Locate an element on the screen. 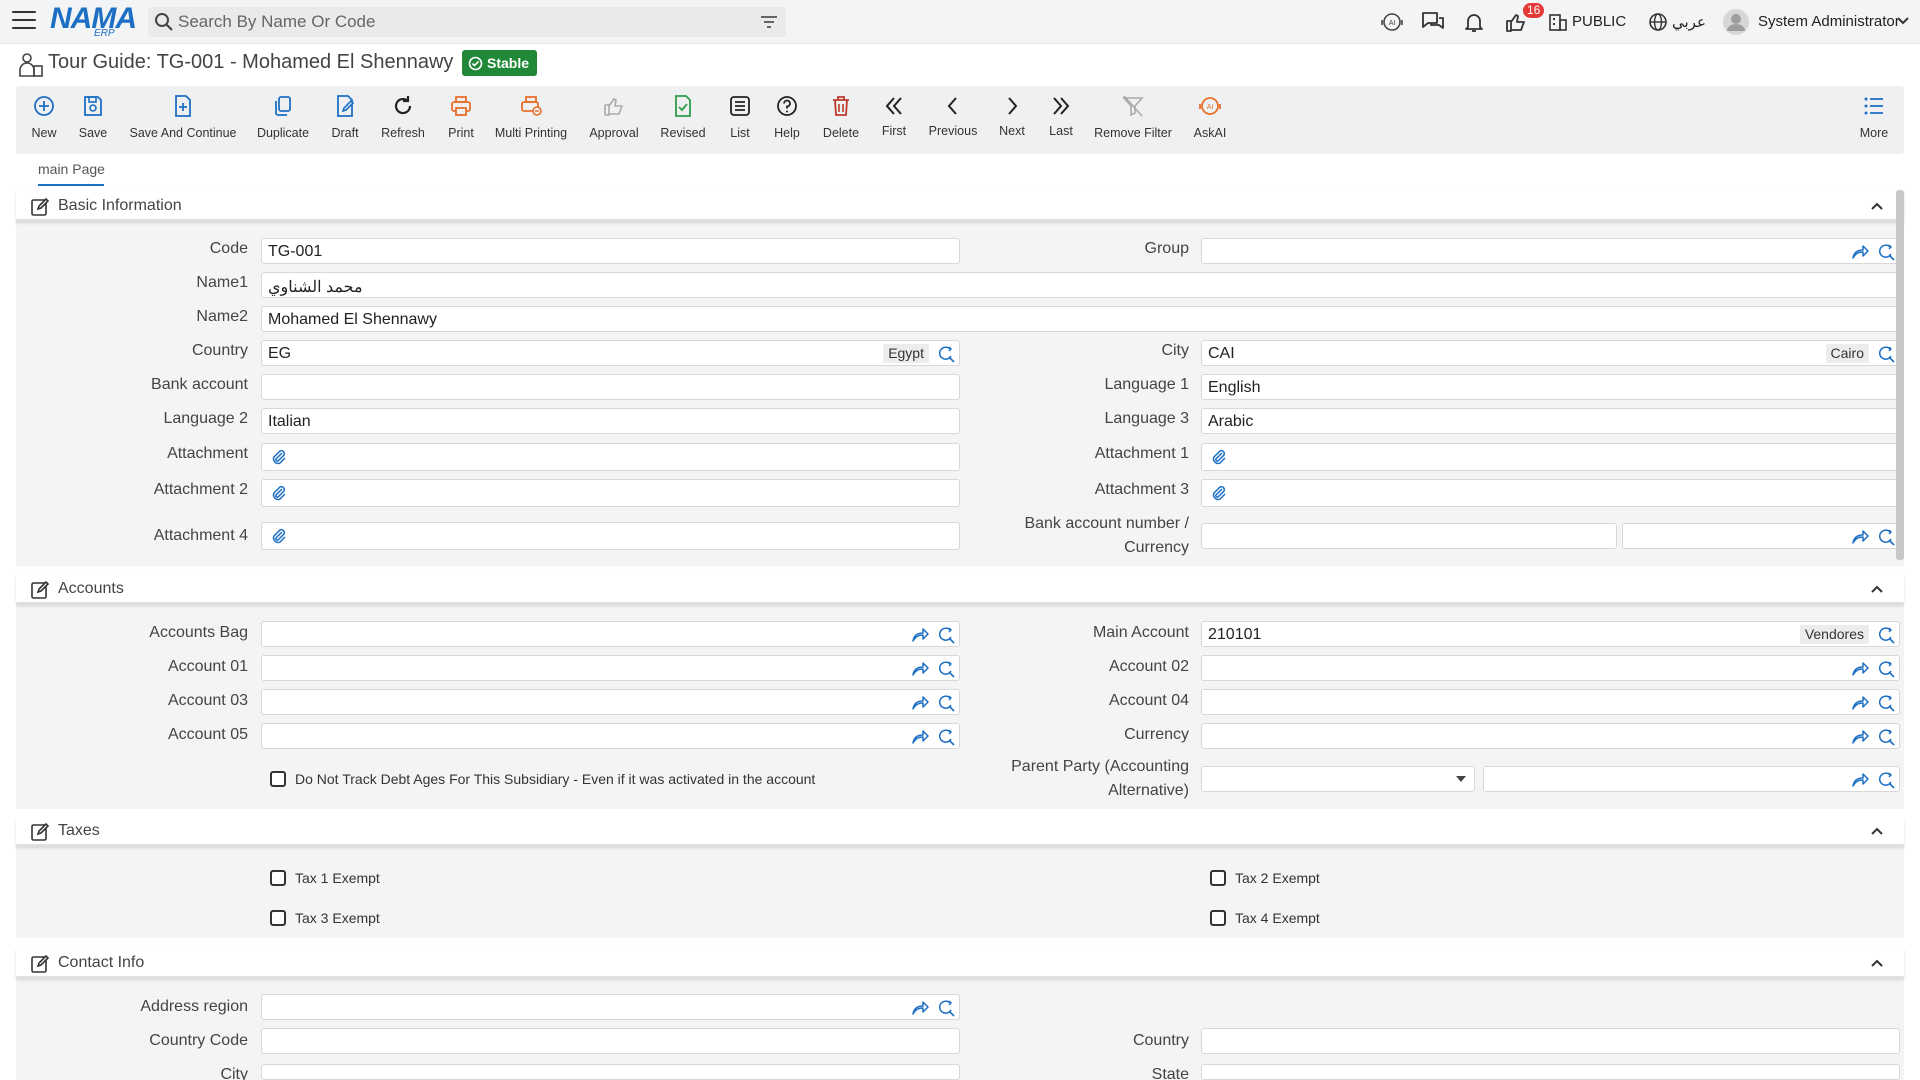 The width and height of the screenshot is (1920, 1080). language-switch: عربي is located at coordinates (1689, 22).